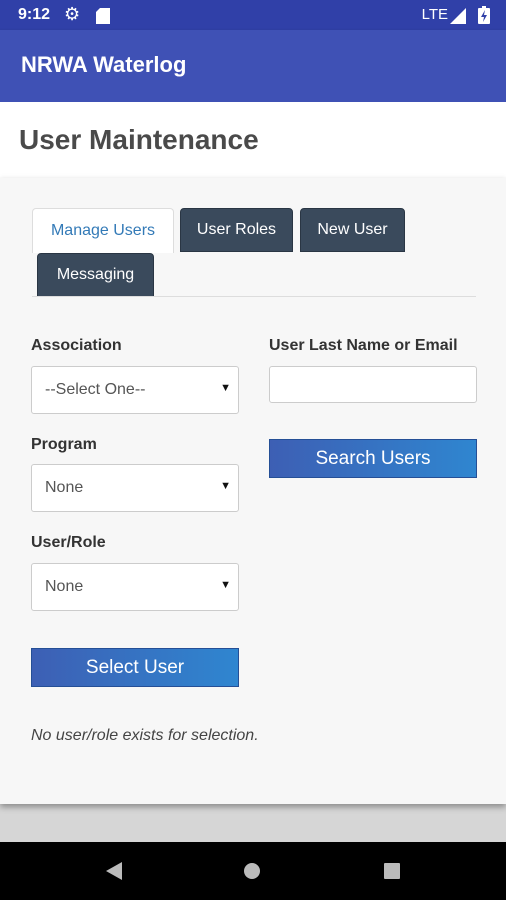 The height and width of the screenshot is (900, 506). Describe the element at coordinates (253, 66) in the screenshot. I see `app-bar: NRWA Waterlog` at that location.